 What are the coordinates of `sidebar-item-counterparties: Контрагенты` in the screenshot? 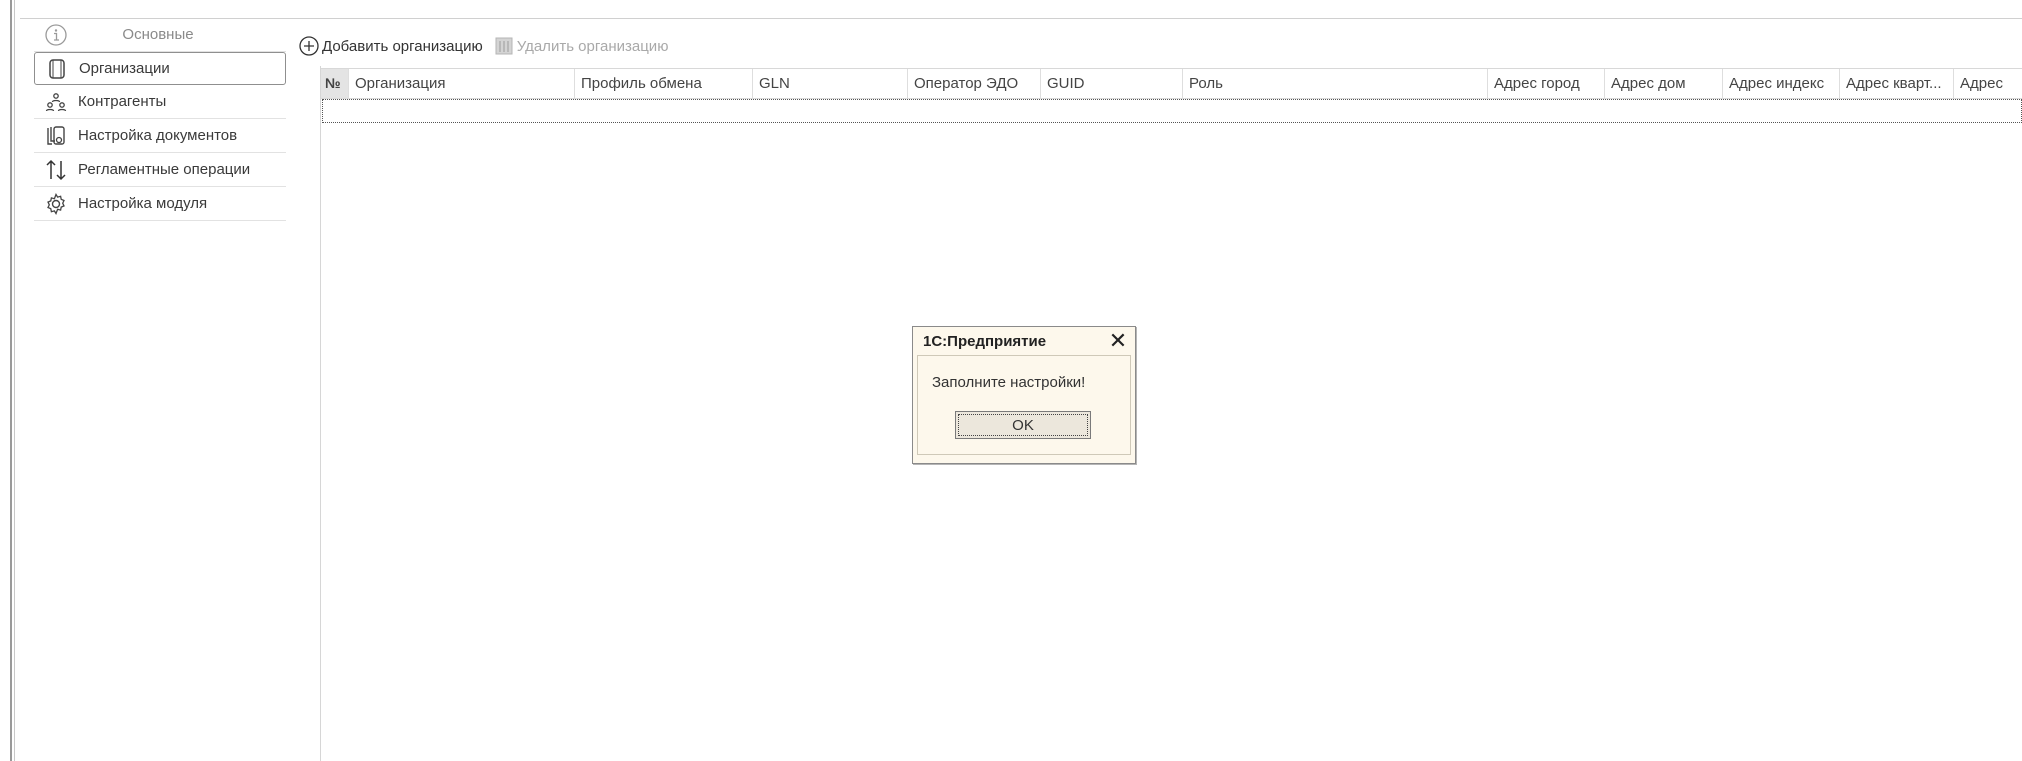 It's located at (160, 102).